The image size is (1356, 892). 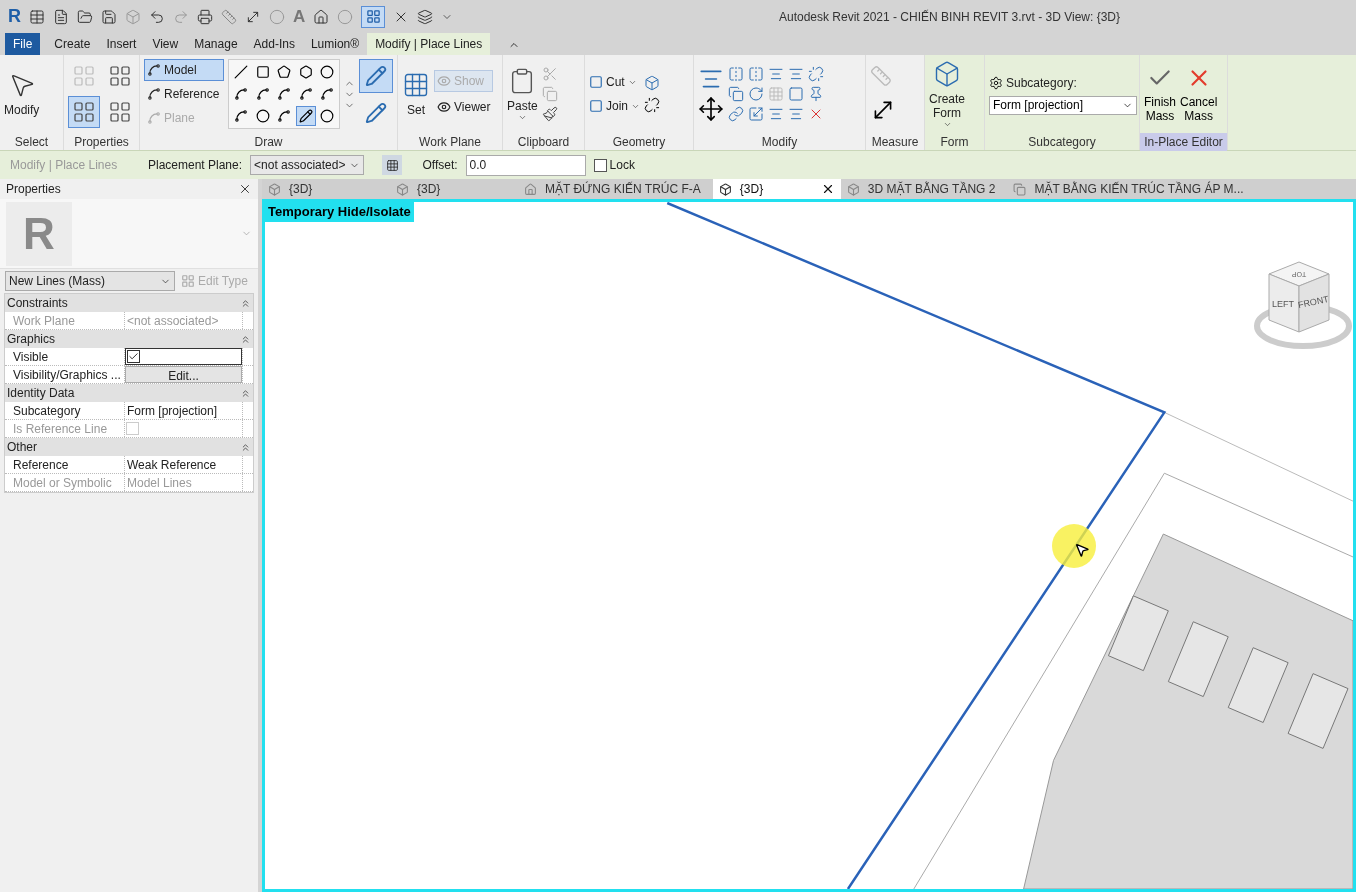 What do you see at coordinates (157, 16) in the screenshot?
I see `undo-icon` at bounding box center [157, 16].